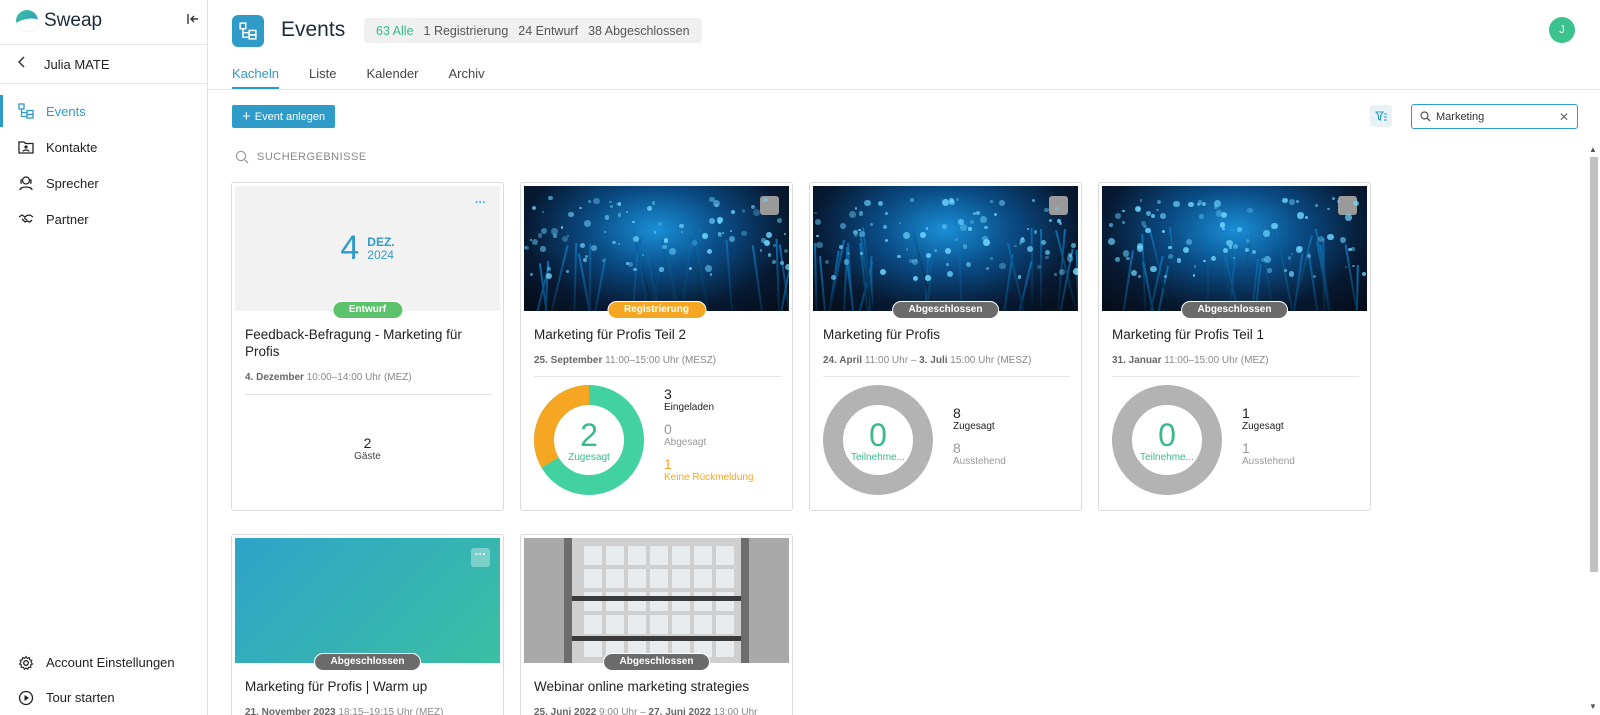  Describe the element at coordinates (367, 600) in the screenshot. I see `event-image-gradient: ···` at that location.